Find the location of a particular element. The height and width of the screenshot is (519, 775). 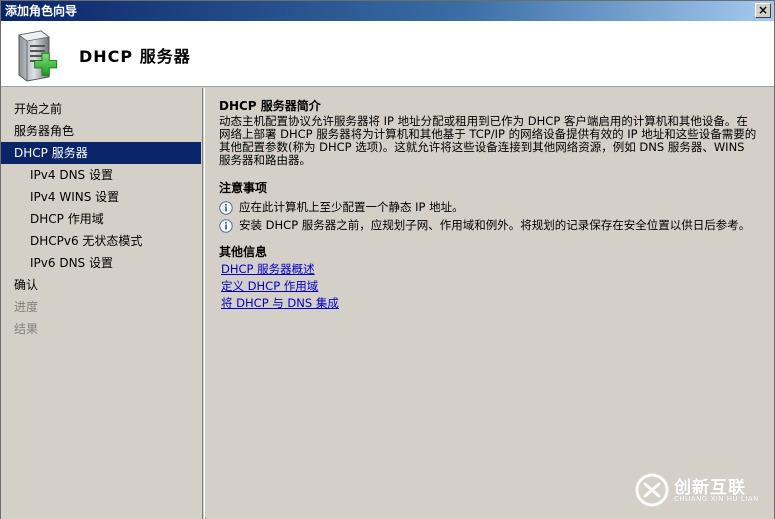

page-title: DHCP 服务器 is located at coordinates (135, 56).